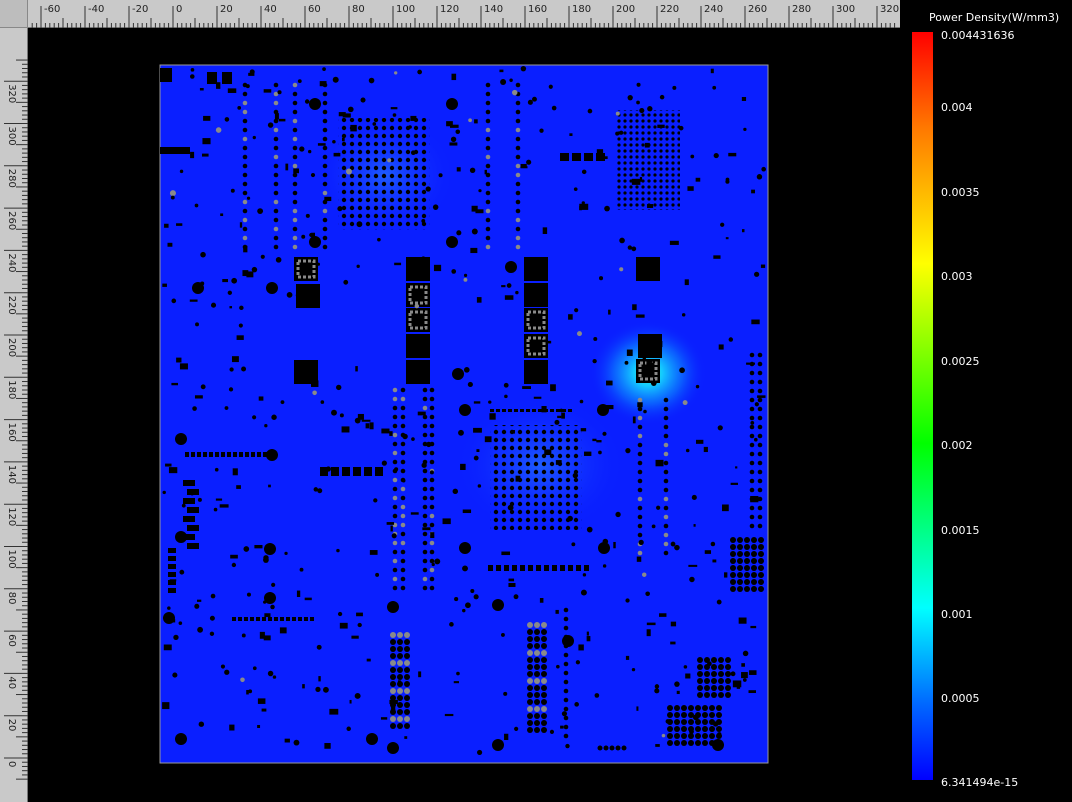 The image size is (1072, 802). What do you see at coordinates (845, 9) in the screenshot?
I see `ruler-top-label: 300` at bounding box center [845, 9].